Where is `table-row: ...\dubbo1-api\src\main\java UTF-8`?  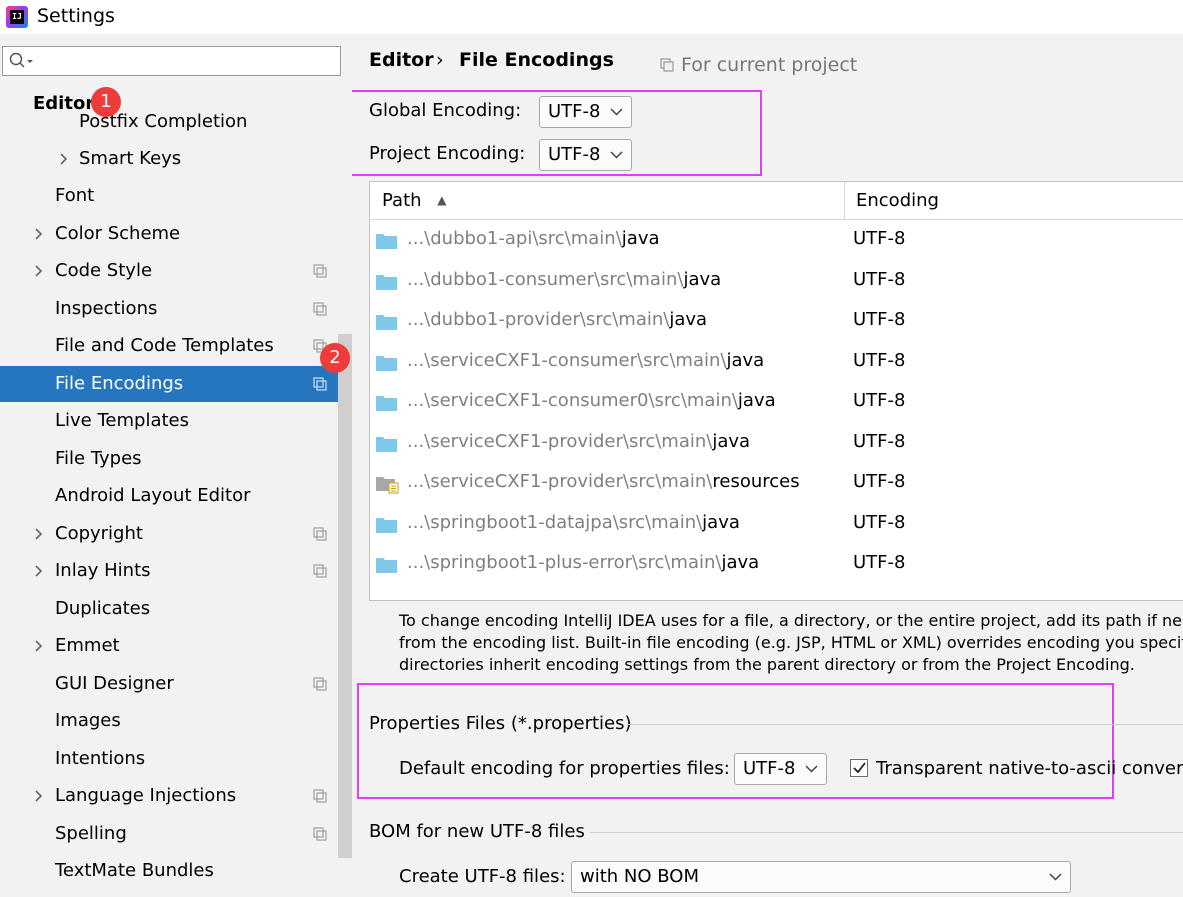 table-row: ...\dubbo1-api\src\main\java UTF-8 is located at coordinates (776, 240).